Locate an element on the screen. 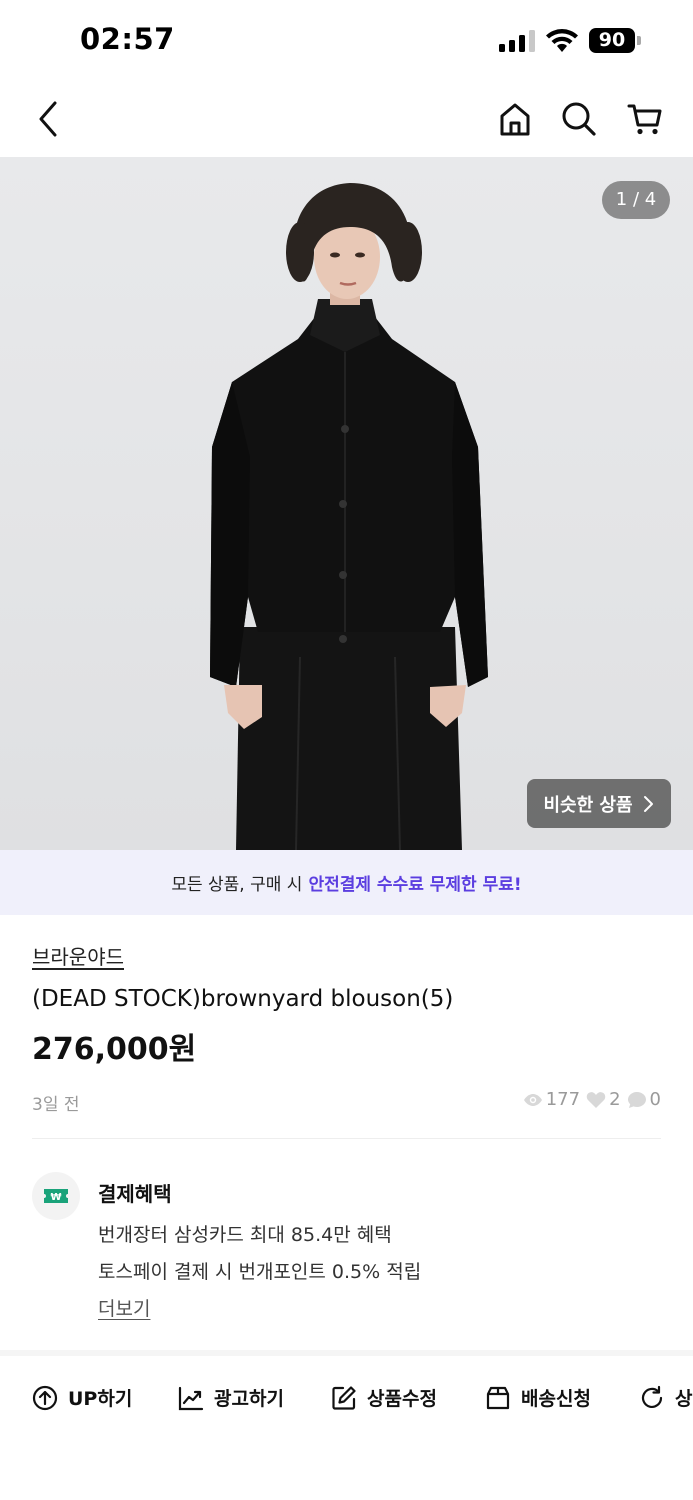  wifi-icon is located at coordinates (562, 40).